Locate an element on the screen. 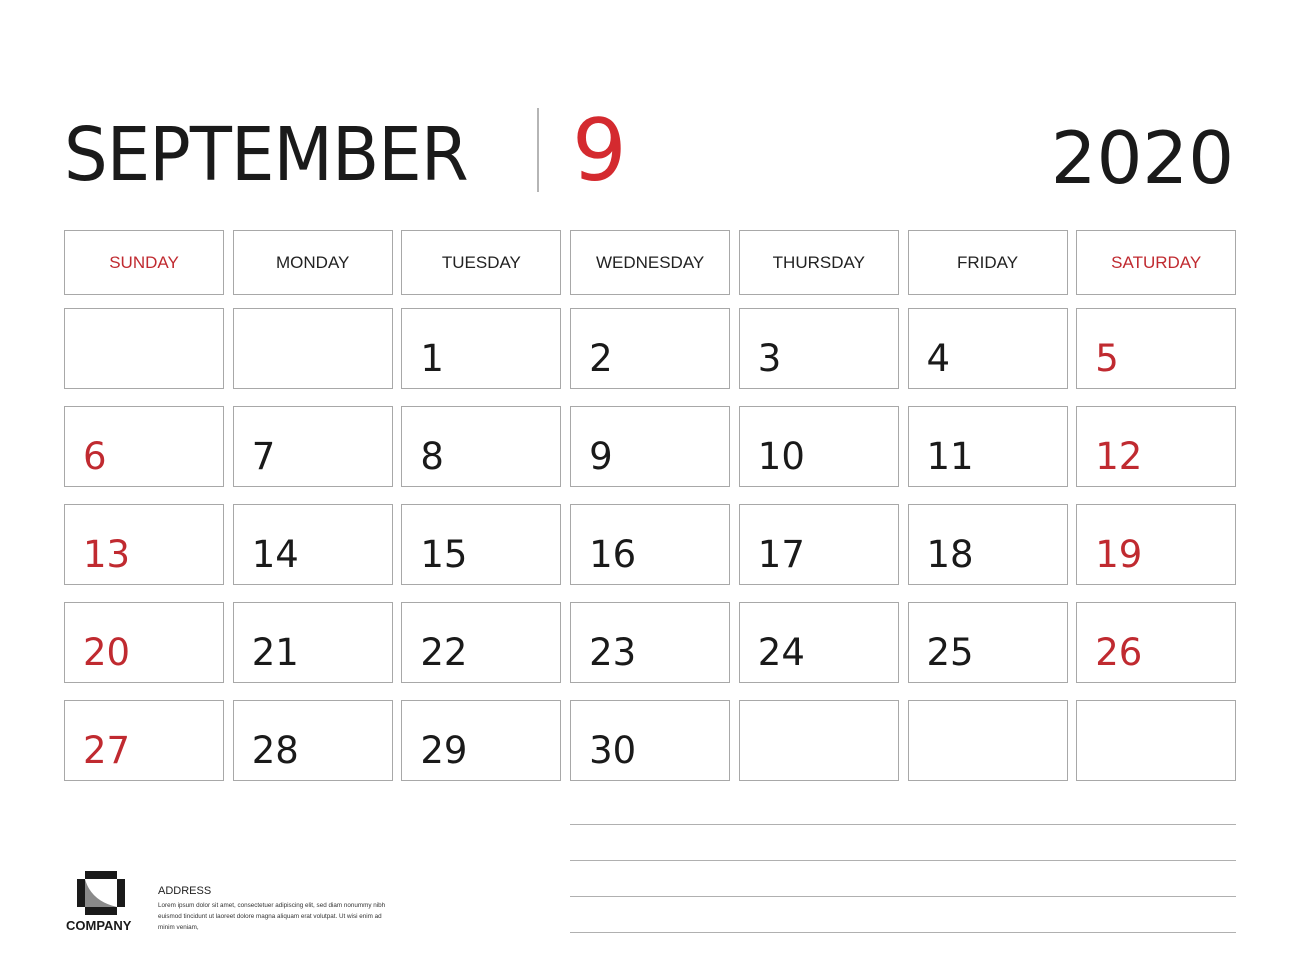 The image size is (1300, 975). weekday-header: SUNDAY is located at coordinates (144, 262).